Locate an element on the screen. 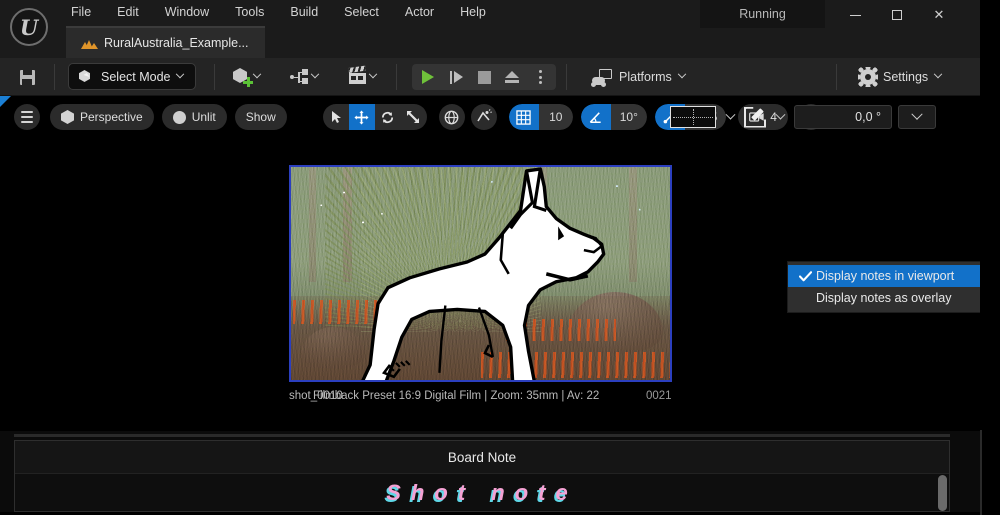 The height and width of the screenshot is (515, 1000). settings-label: Settings is located at coordinates (906, 77).